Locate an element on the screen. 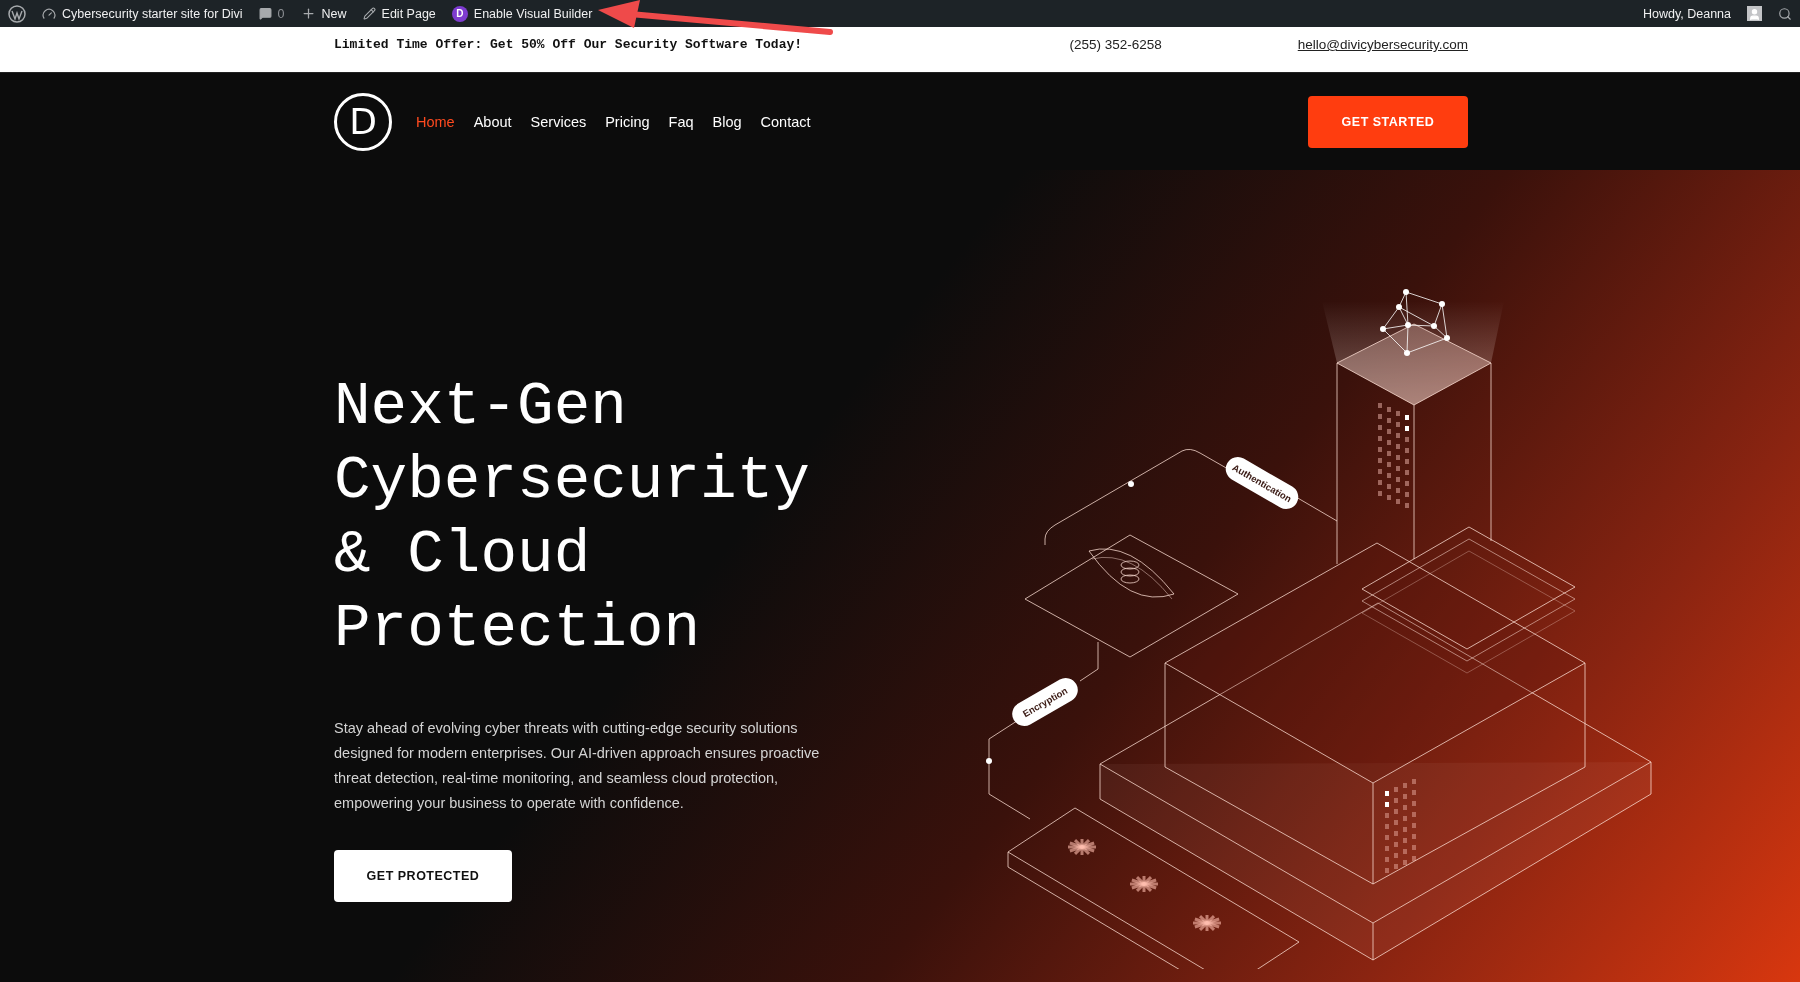  logo: D is located at coordinates (363, 121).